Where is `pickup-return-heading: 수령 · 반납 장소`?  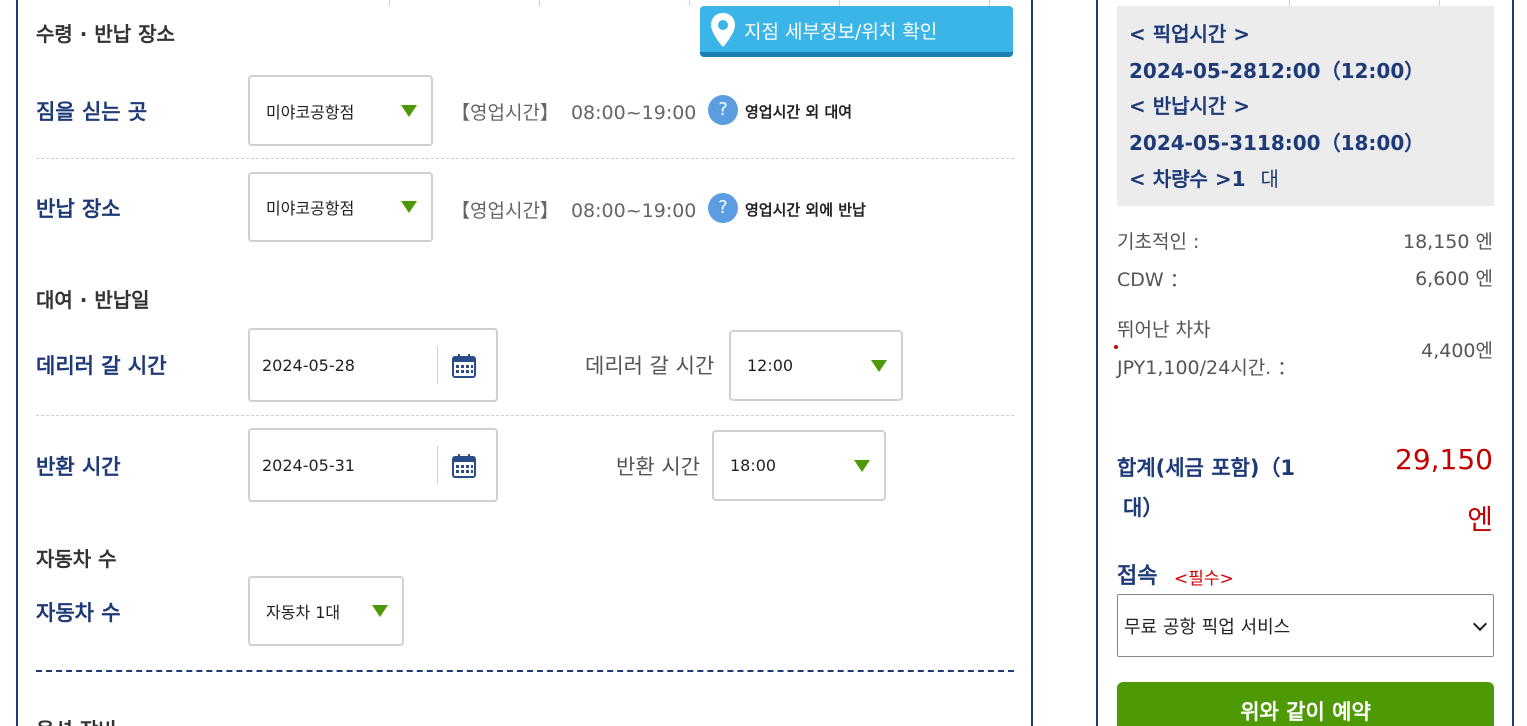
pickup-return-heading: 수령 · 반납 장소 is located at coordinates (105, 34).